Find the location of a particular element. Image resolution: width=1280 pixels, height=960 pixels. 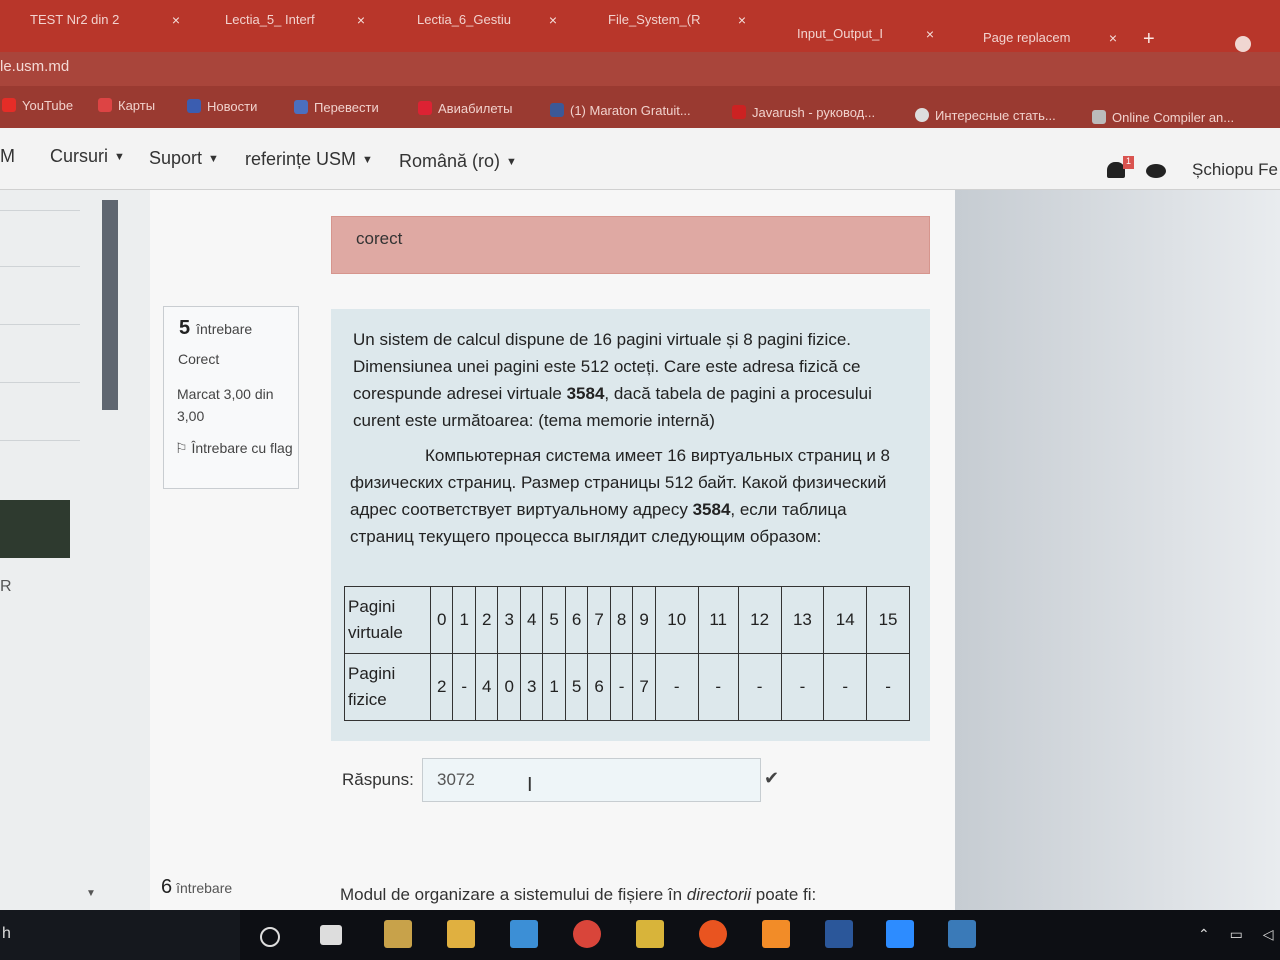

nav-label: Cursuri is located at coordinates (79, 156).